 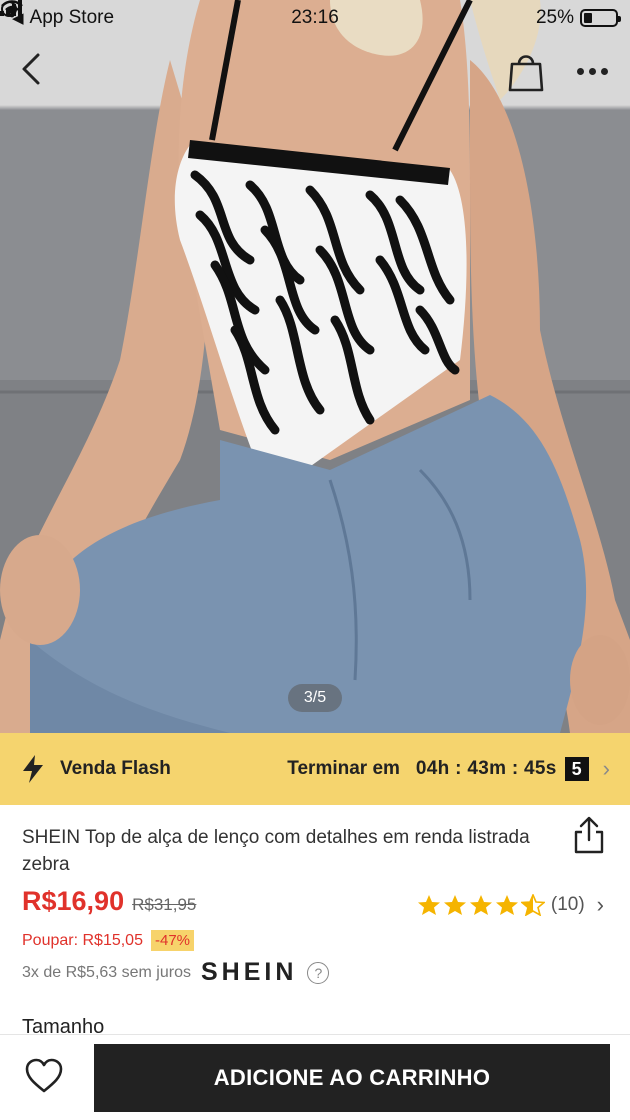 I want to click on star-half-icon, so click(x=532, y=905).